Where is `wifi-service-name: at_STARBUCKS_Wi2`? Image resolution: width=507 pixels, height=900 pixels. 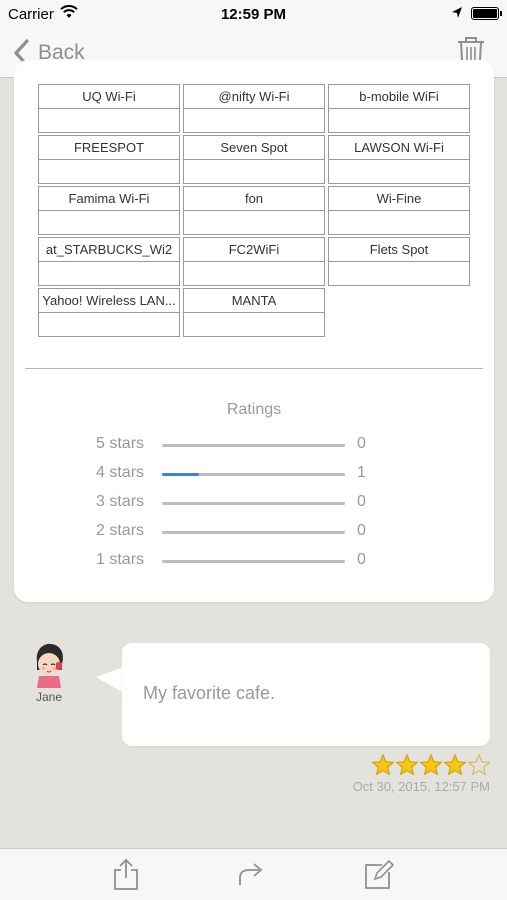 wifi-service-name: at_STARBUCKS_Wi2 is located at coordinates (109, 250).